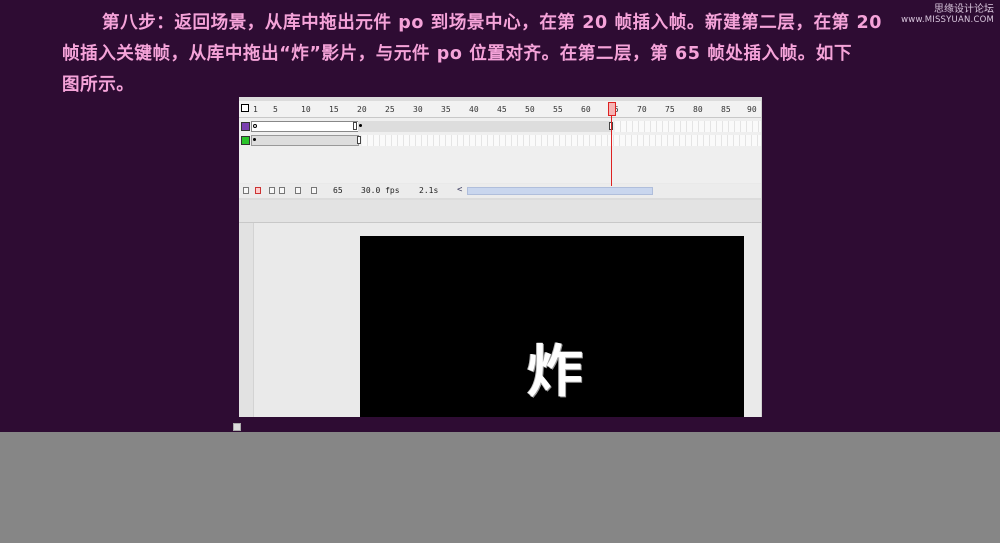 This screenshot has height=543, width=1000. Describe the element at coordinates (552, 326) in the screenshot. I see `stage: 炸` at that location.